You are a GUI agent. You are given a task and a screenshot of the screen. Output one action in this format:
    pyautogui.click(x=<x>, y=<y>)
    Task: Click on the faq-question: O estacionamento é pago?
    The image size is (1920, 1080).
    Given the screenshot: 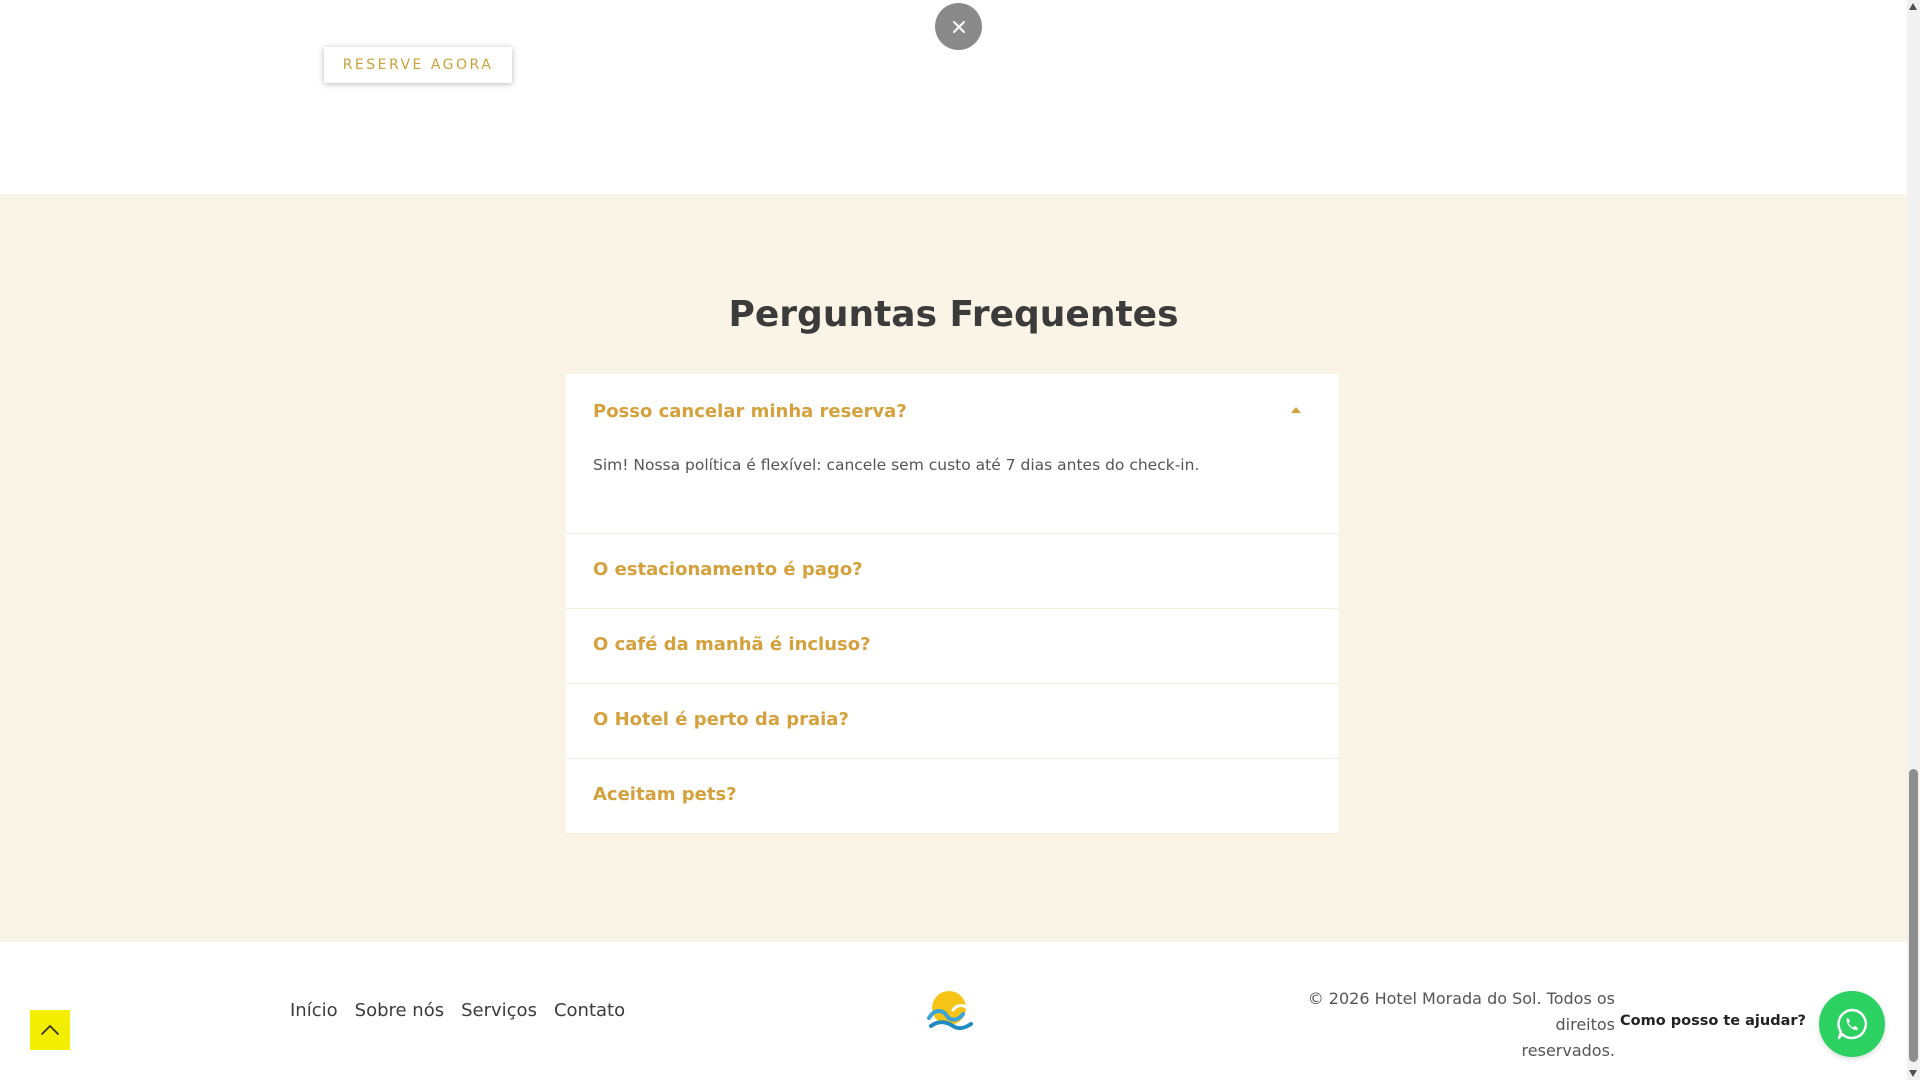 What is the action you would take?
    pyautogui.click(x=728, y=569)
    